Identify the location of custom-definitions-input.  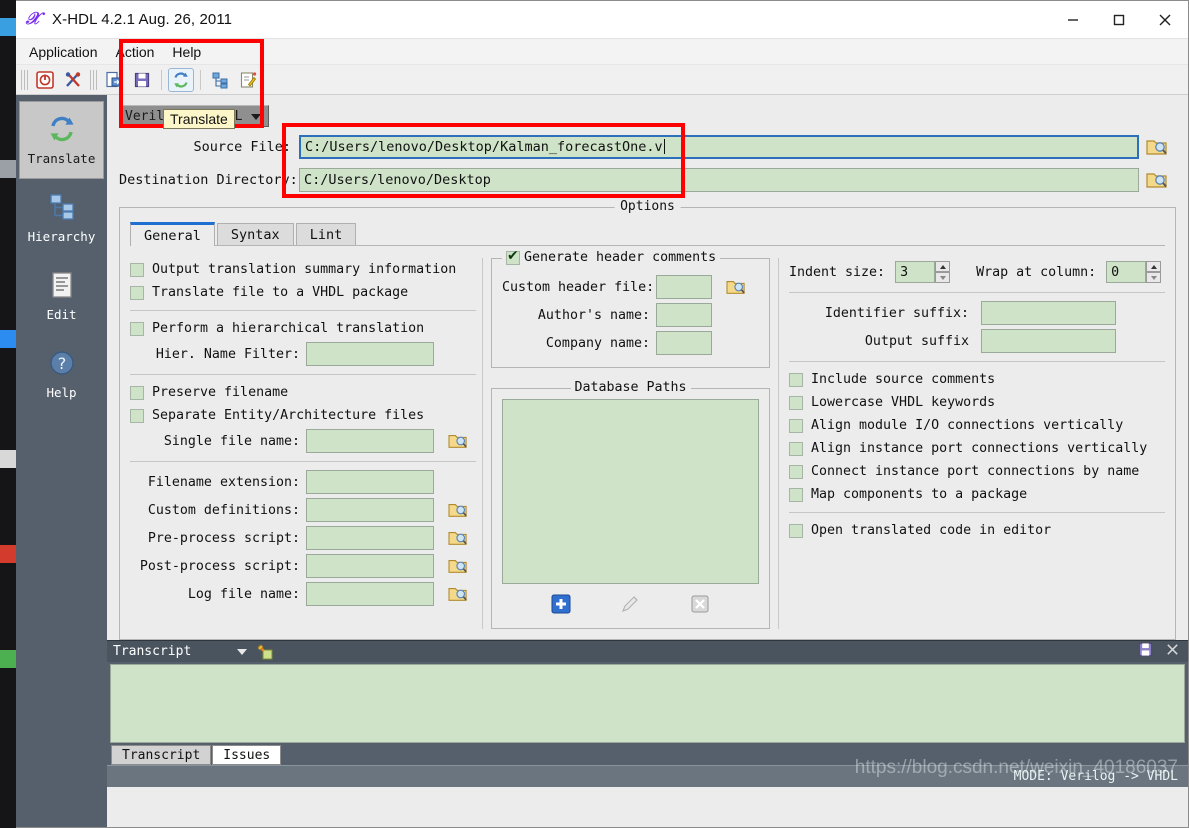
(370, 510).